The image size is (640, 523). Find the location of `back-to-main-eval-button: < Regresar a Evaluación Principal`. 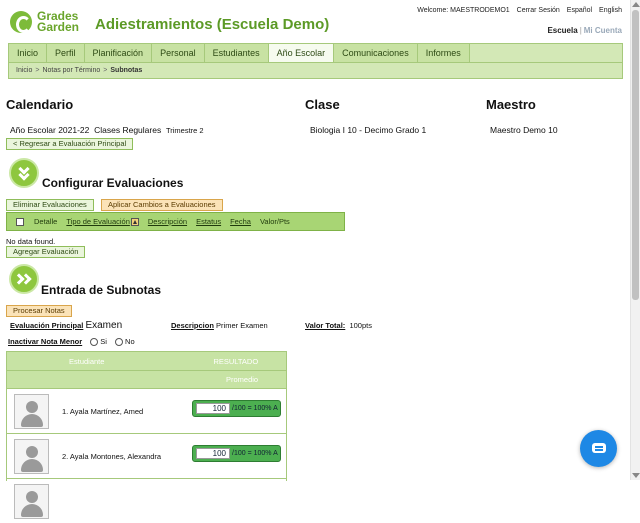

back-to-main-eval-button: < Regresar a Evaluación Principal is located at coordinates (70, 144).